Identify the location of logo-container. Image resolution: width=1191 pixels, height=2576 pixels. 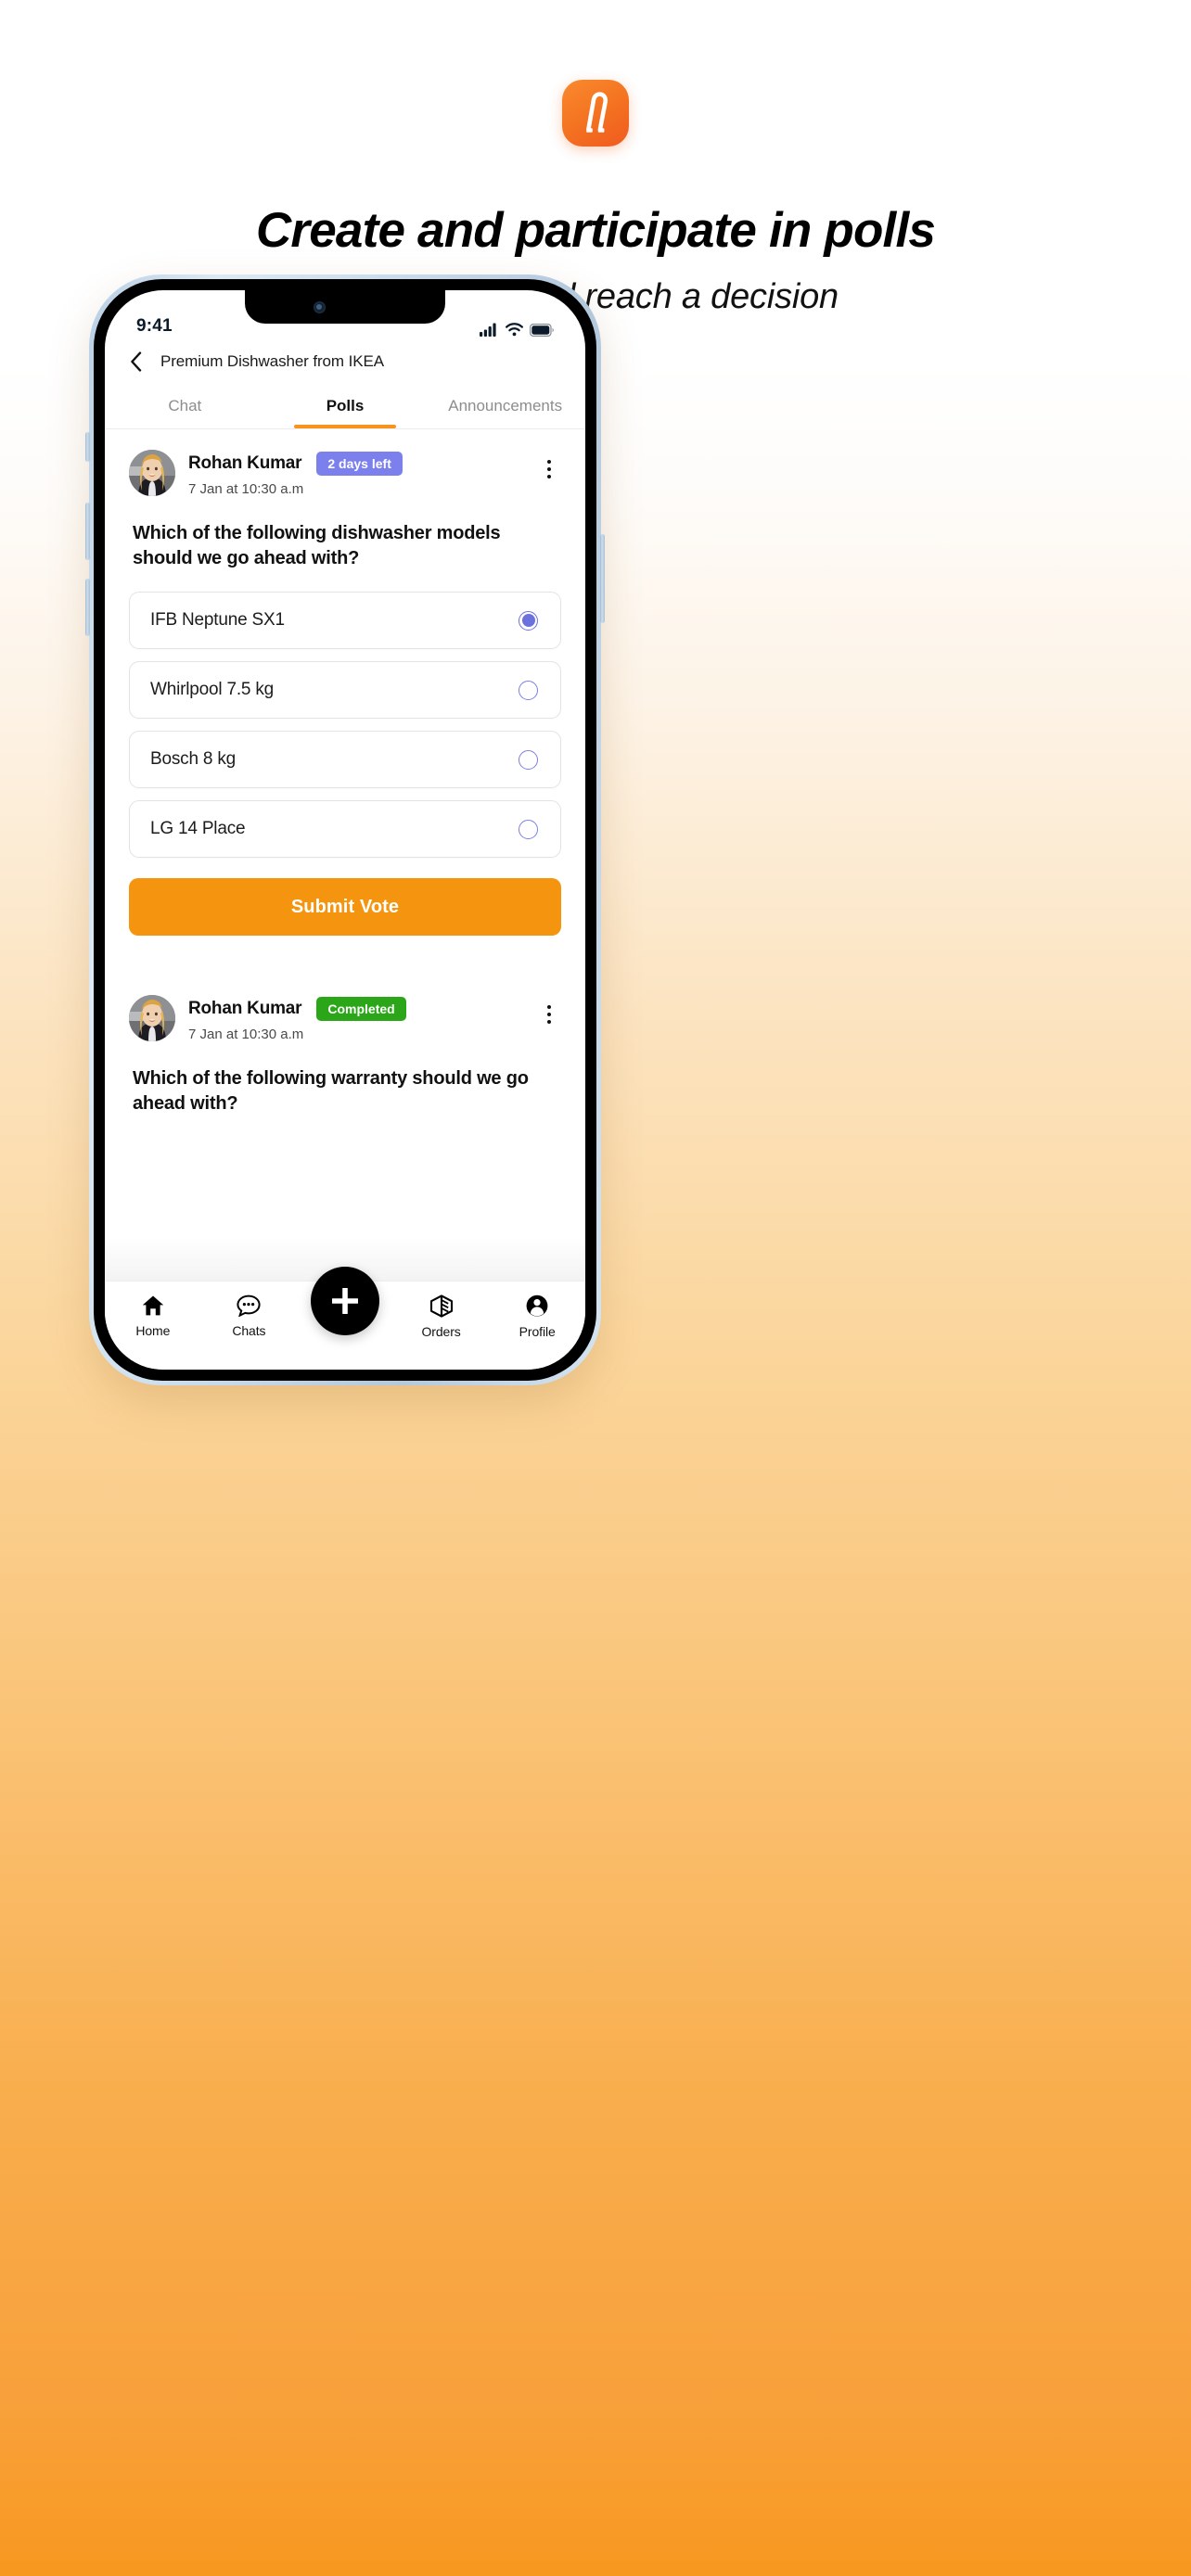
(595, 113).